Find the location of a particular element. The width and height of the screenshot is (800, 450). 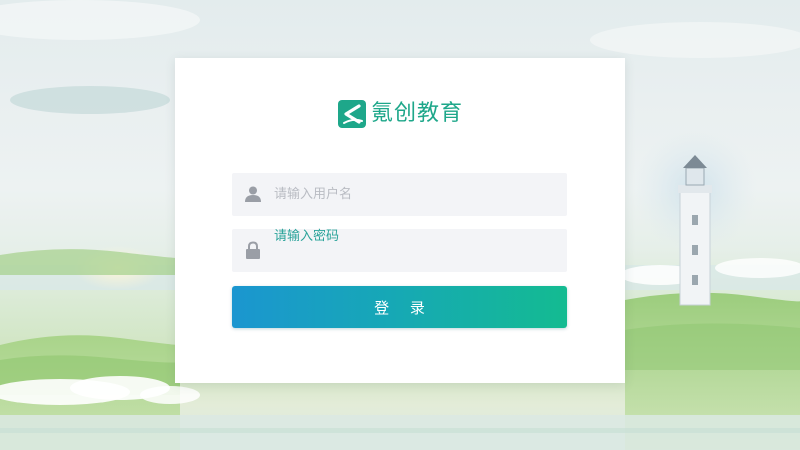

brand-logo-icon is located at coordinates (352, 114).